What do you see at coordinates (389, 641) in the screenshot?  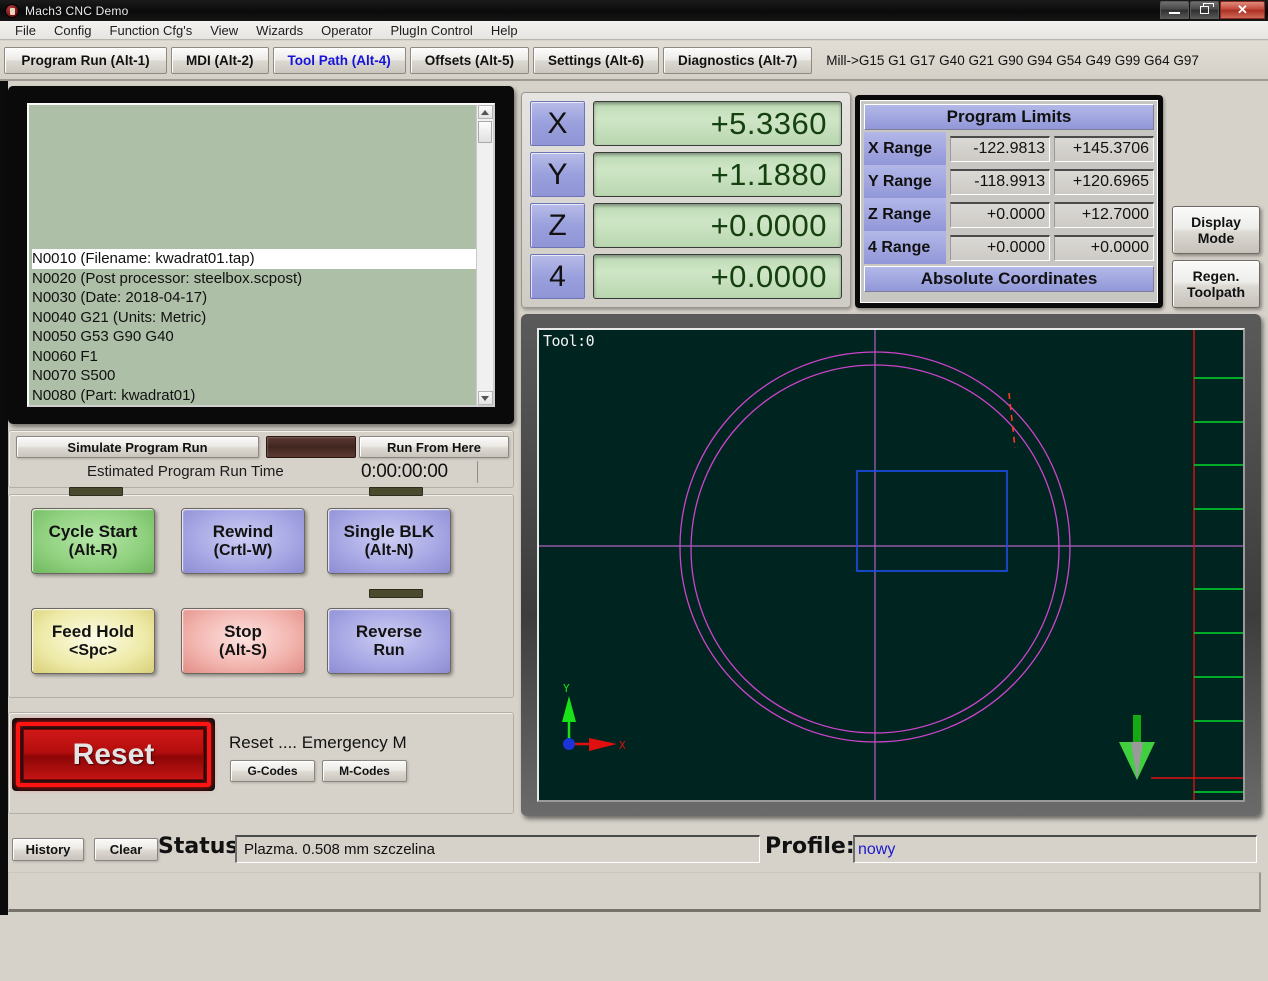 I see `reverse-run-button: Reverse Run` at bounding box center [389, 641].